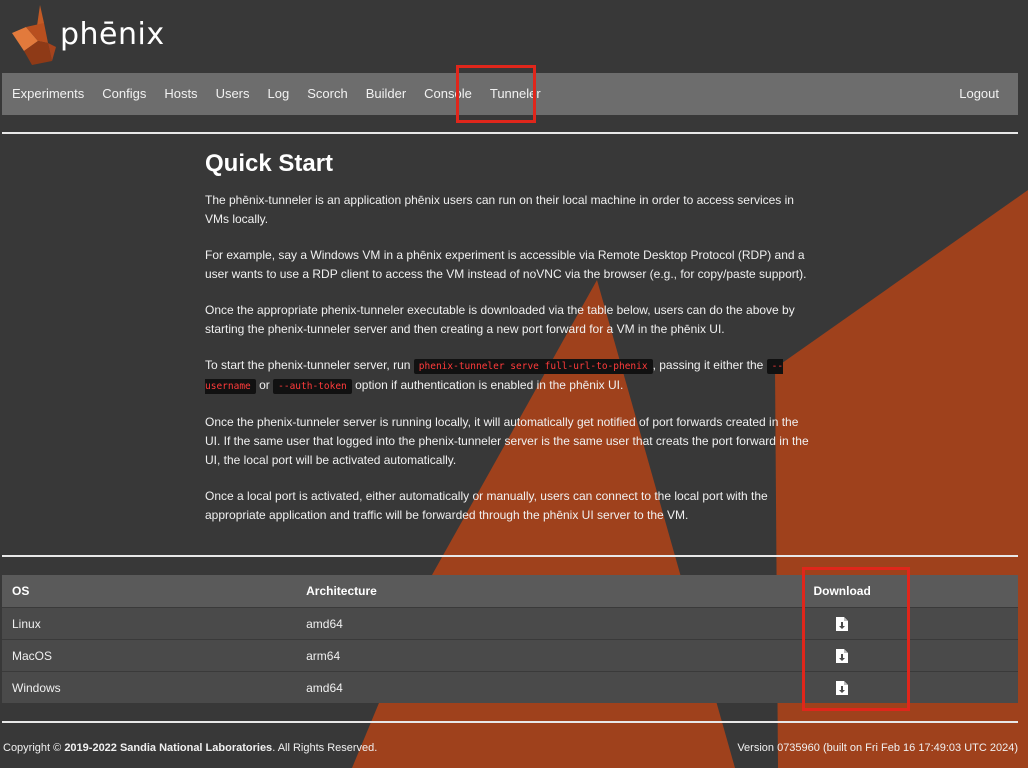  Describe the element at coordinates (180, 94) in the screenshot. I see `nav-hosts: Hosts` at that location.